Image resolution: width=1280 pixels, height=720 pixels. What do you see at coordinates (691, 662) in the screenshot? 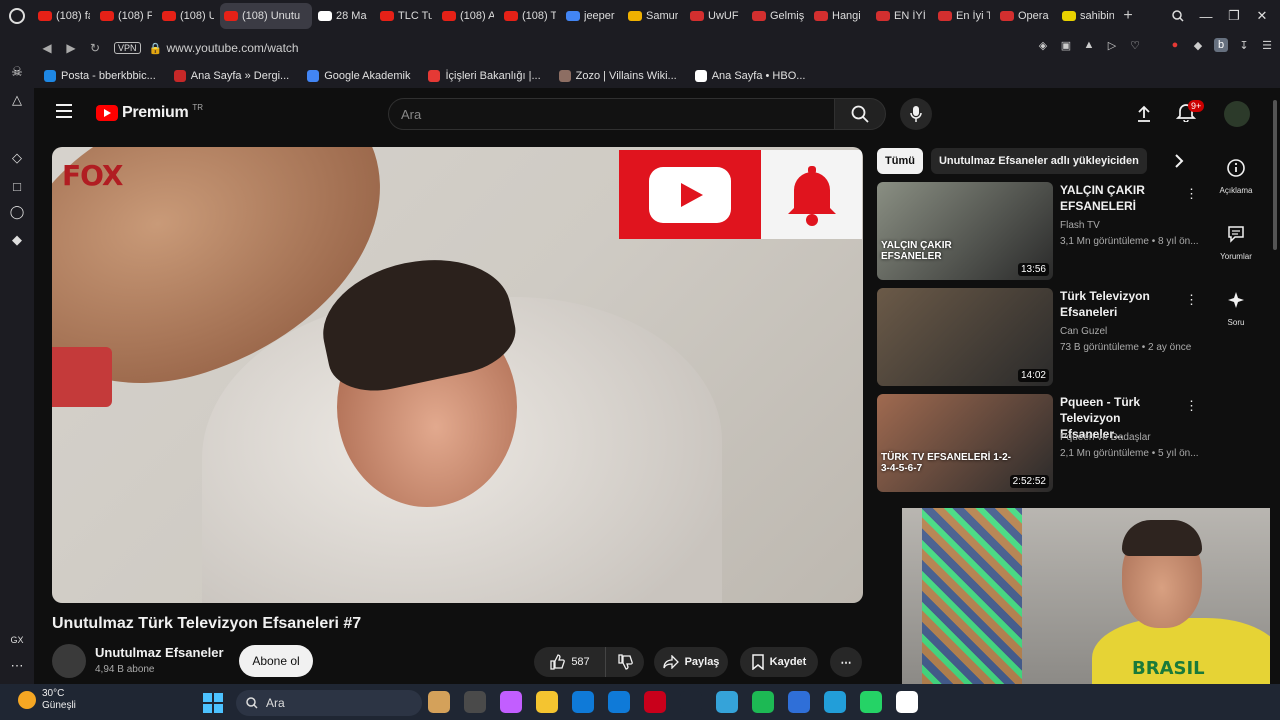
I see `share-button: Paylaş` at bounding box center [691, 662].